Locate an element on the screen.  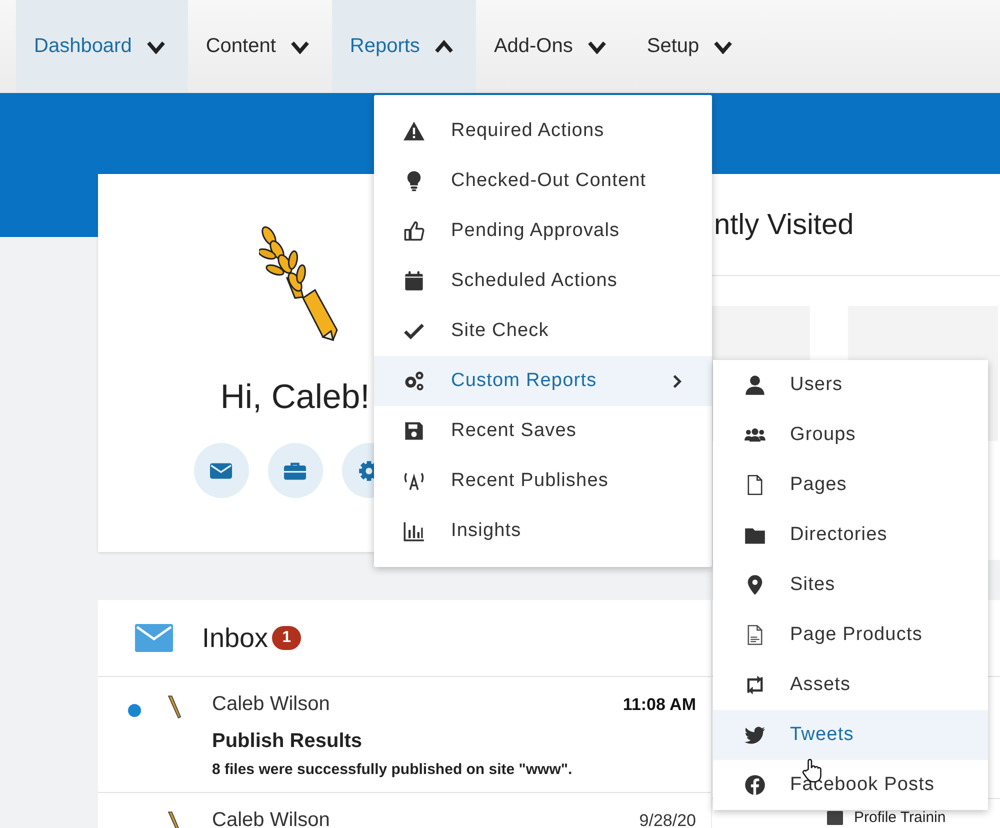
menu-item: Site Check is located at coordinates (543, 331).